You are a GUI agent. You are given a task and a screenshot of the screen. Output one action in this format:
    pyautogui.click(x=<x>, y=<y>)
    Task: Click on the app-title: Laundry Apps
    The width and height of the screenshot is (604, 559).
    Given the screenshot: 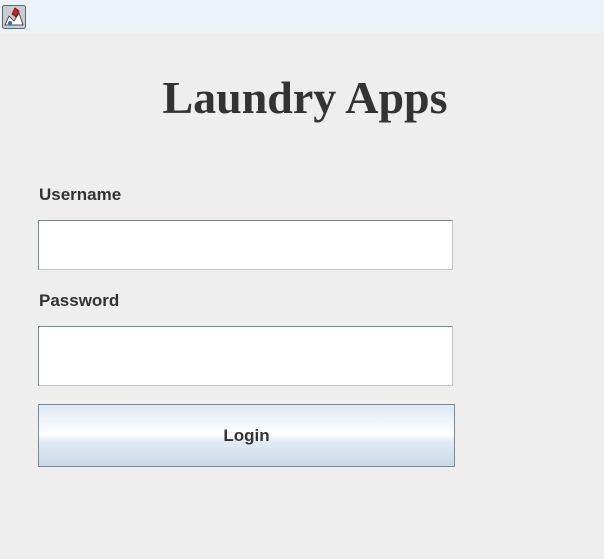 What is the action you would take?
    pyautogui.click(x=305, y=97)
    